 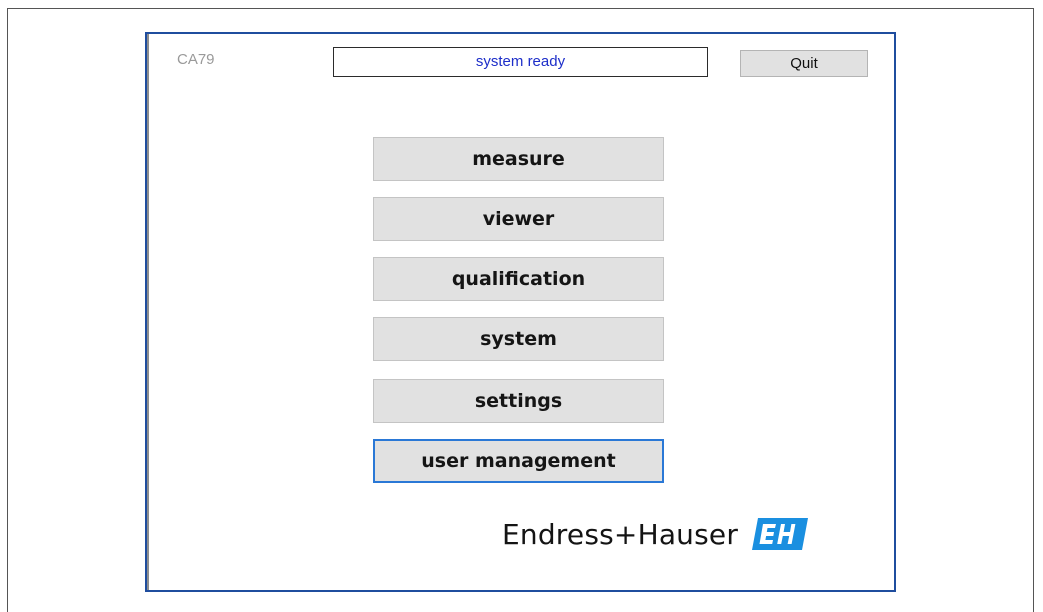 What do you see at coordinates (804, 63) in the screenshot?
I see `quit-button: Quit` at bounding box center [804, 63].